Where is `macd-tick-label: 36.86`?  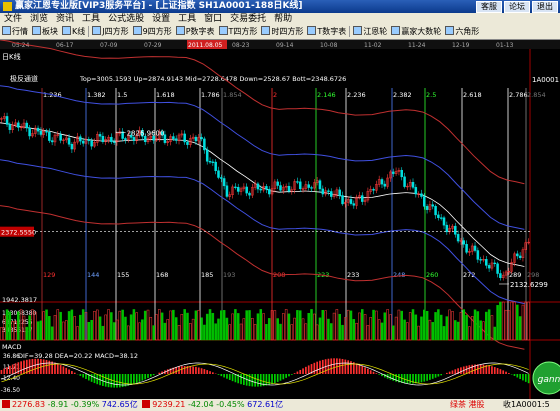
macd-tick-label: 36.86 is located at coordinates (11, 356).